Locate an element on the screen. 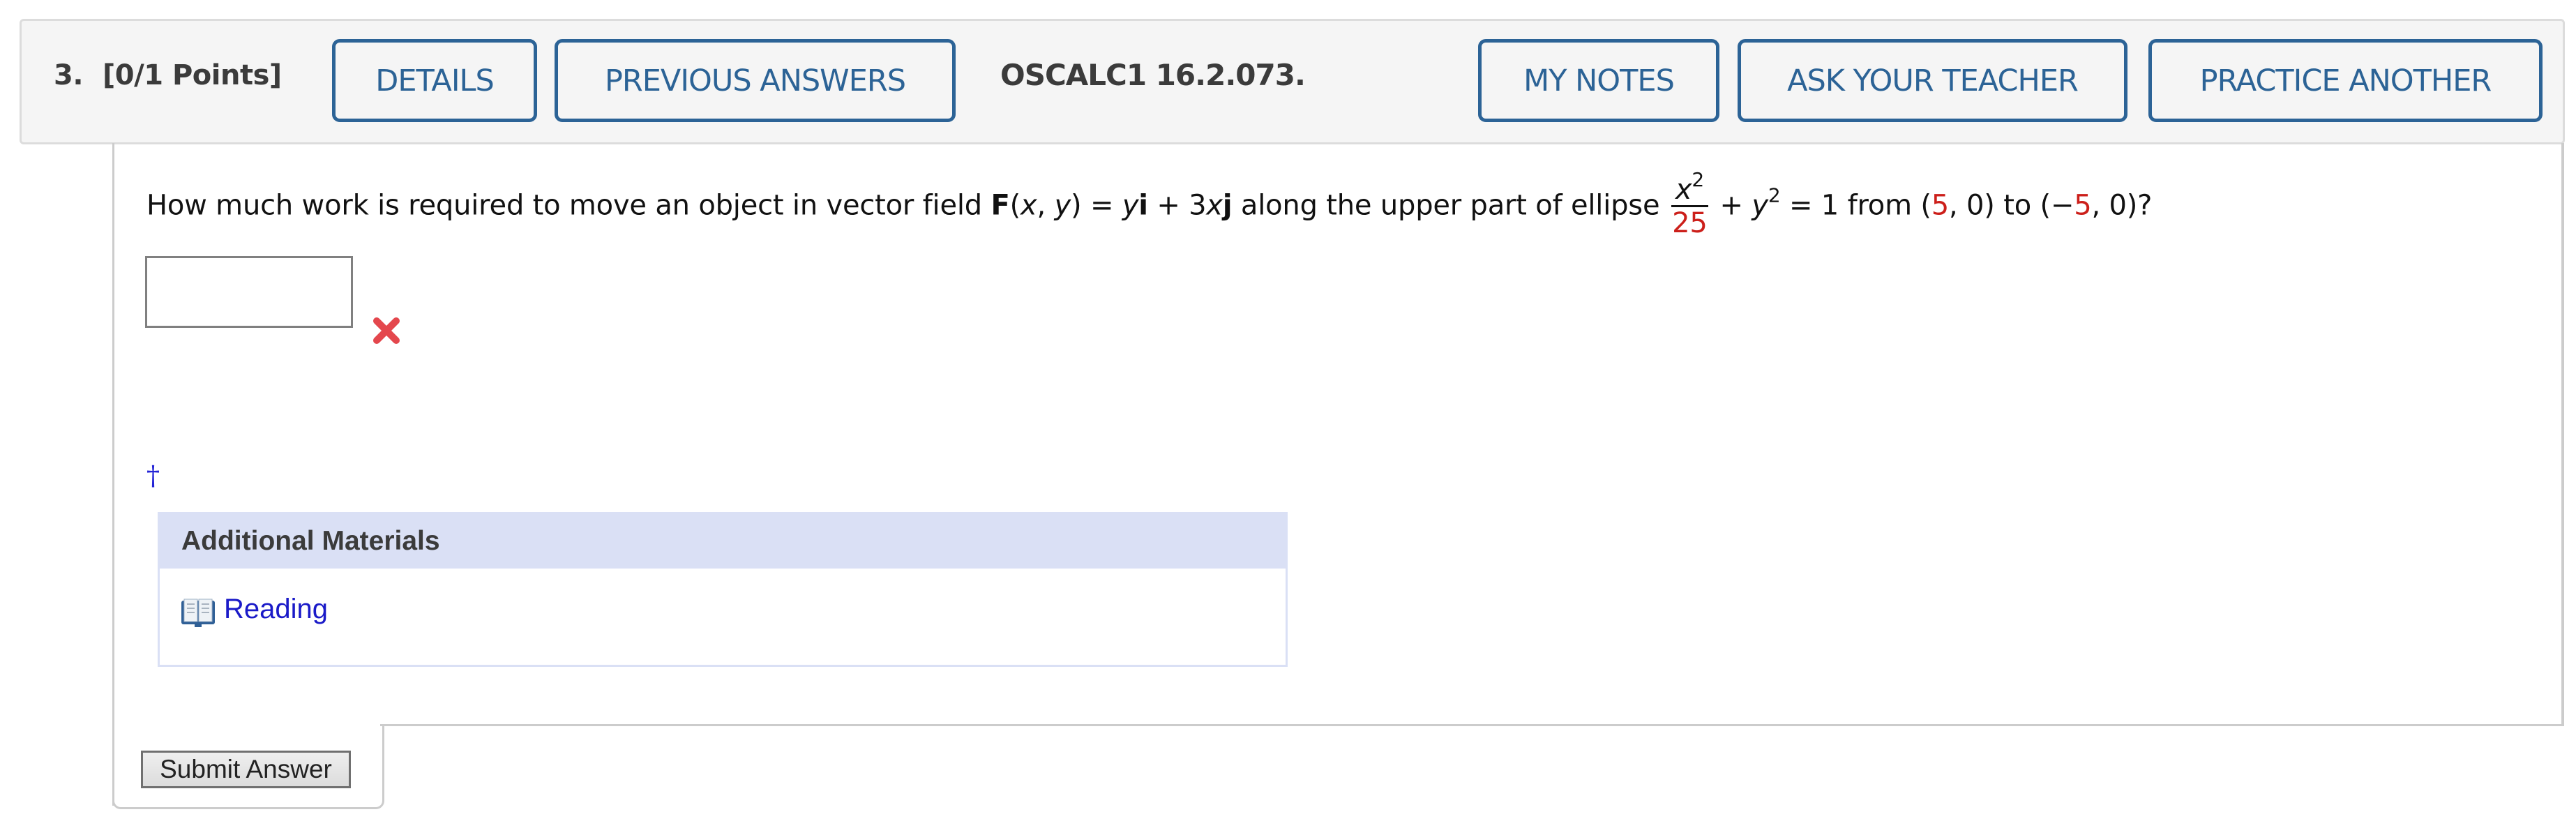 The image size is (2576, 835). content-frame-left-border is located at coordinates (113, 474).